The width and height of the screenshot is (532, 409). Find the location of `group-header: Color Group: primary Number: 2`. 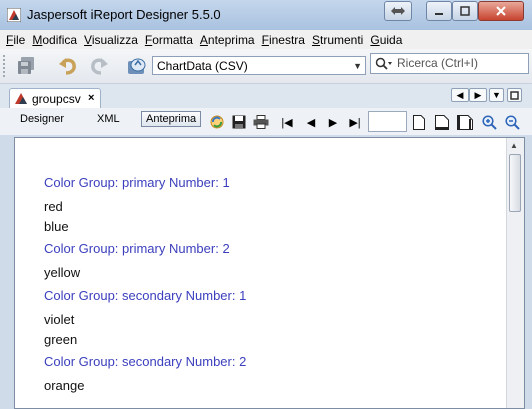

group-header: Color Group: primary Number: 2 is located at coordinates (137, 248).